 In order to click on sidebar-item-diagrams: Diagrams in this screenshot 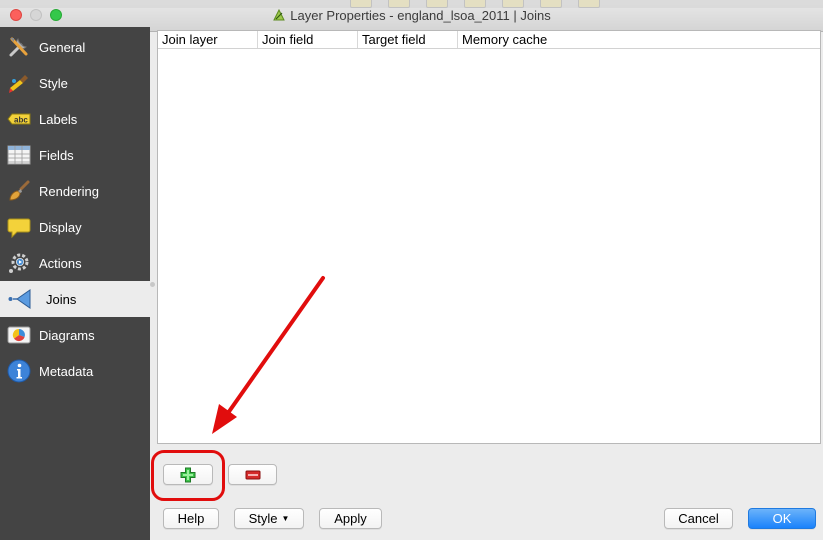, I will do `click(75, 335)`.